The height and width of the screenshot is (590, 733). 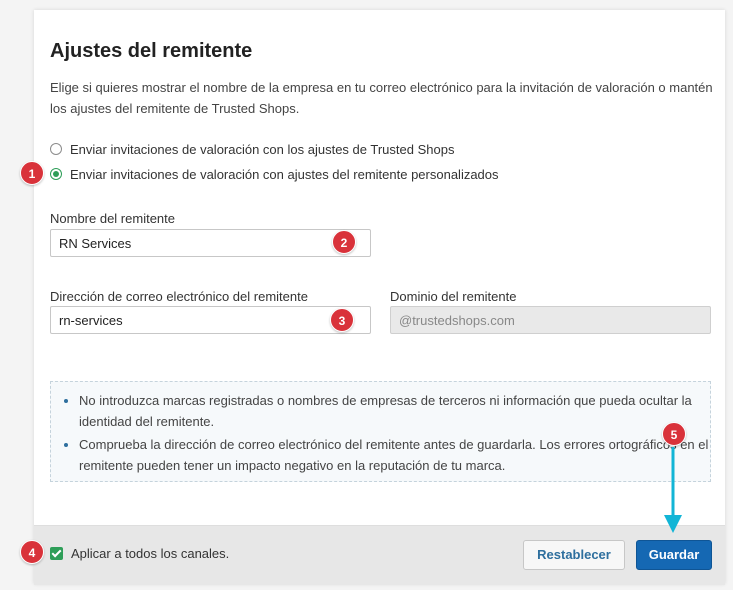 I want to click on step-marker-5: 5, so click(x=674, y=434).